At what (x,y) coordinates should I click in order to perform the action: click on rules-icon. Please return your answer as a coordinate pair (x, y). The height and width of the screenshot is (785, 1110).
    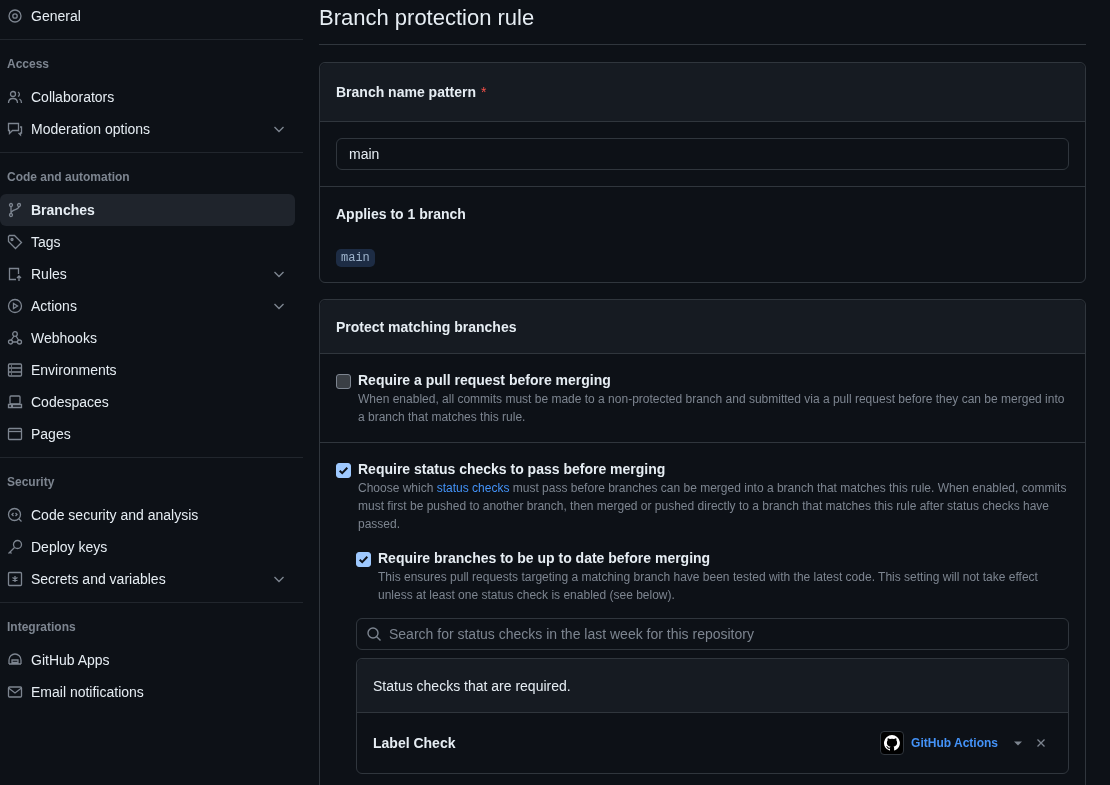
    Looking at the image, I should click on (15, 274).